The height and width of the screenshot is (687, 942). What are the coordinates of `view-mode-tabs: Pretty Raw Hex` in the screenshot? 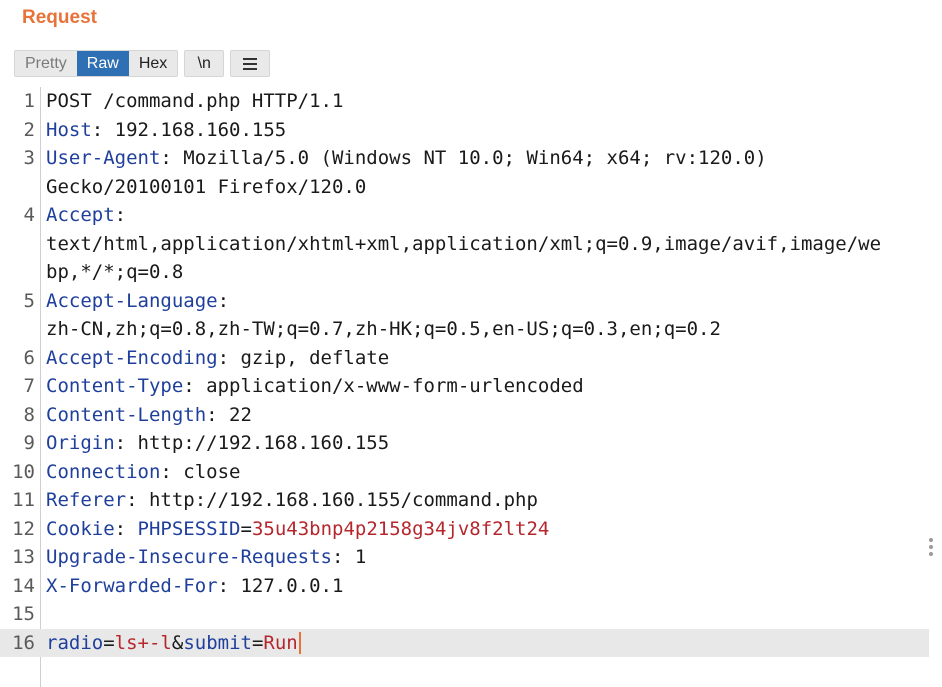 It's located at (96, 63).